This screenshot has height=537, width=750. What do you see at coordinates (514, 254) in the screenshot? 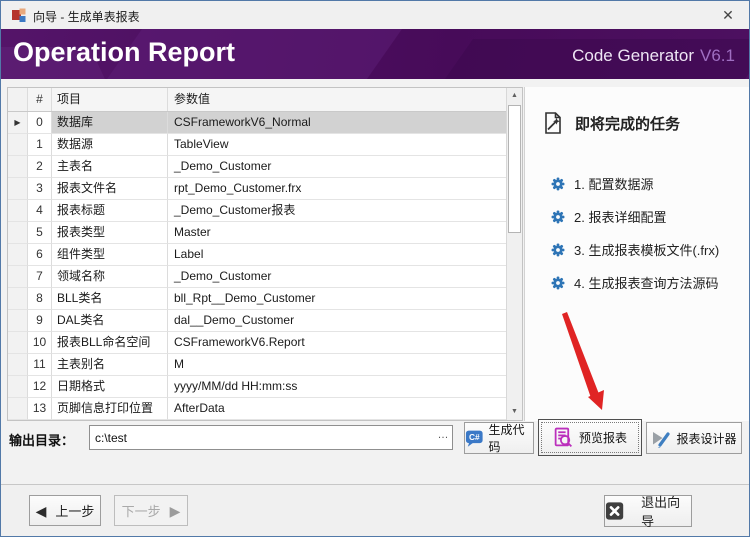
I see `vertical-scrollbar: ▲ ▼` at bounding box center [514, 254].